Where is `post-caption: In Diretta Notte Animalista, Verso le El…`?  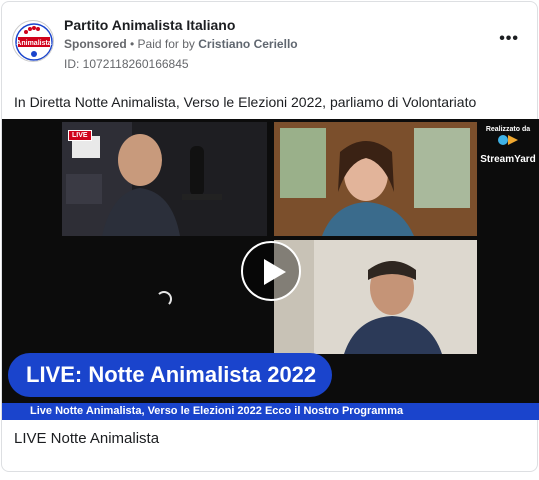 post-caption: In Diretta Notte Animalista, Verso le El… is located at coordinates (245, 102).